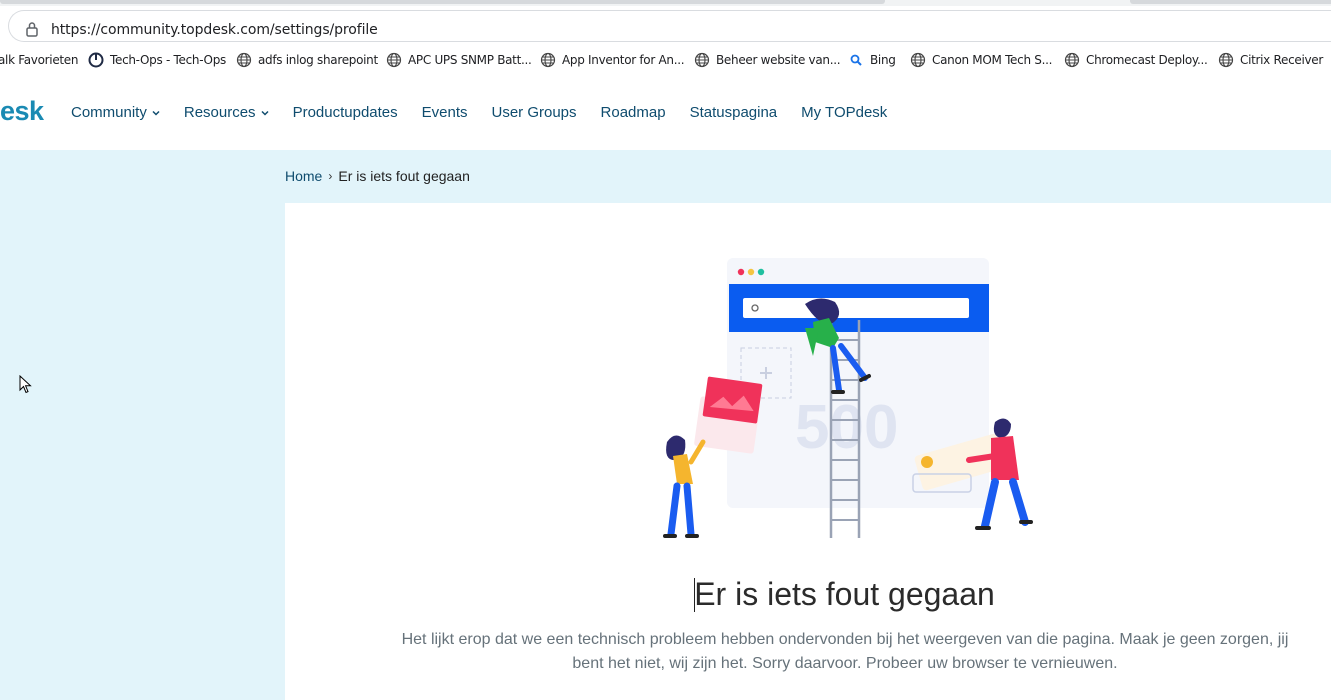 This screenshot has width=1331, height=700. I want to click on text-cursor, so click(694, 595).